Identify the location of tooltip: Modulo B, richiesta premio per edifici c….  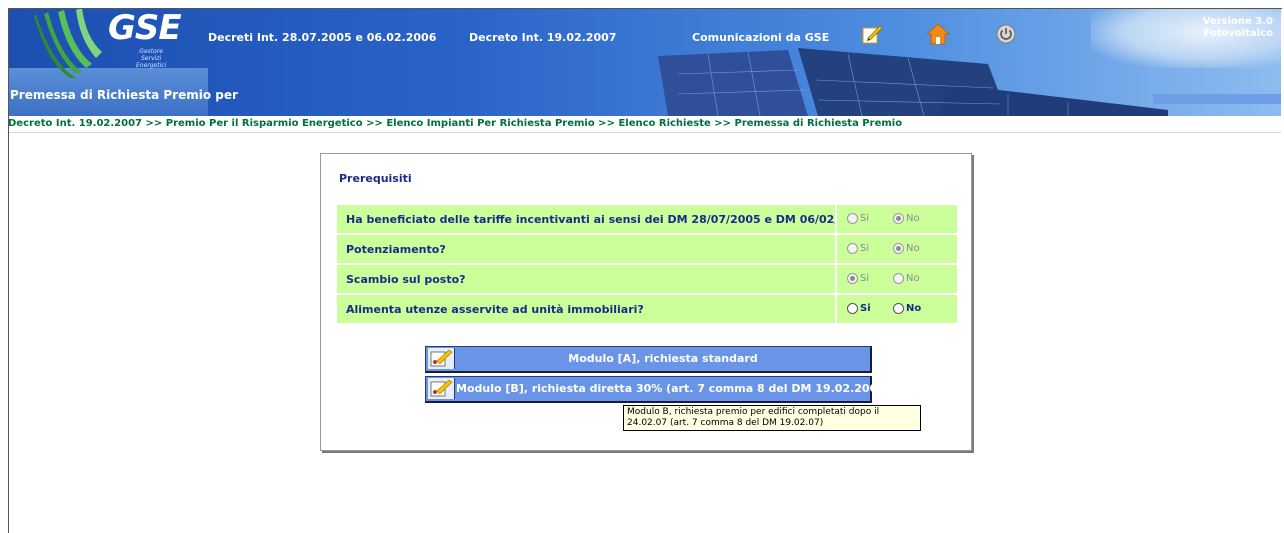
(772, 418).